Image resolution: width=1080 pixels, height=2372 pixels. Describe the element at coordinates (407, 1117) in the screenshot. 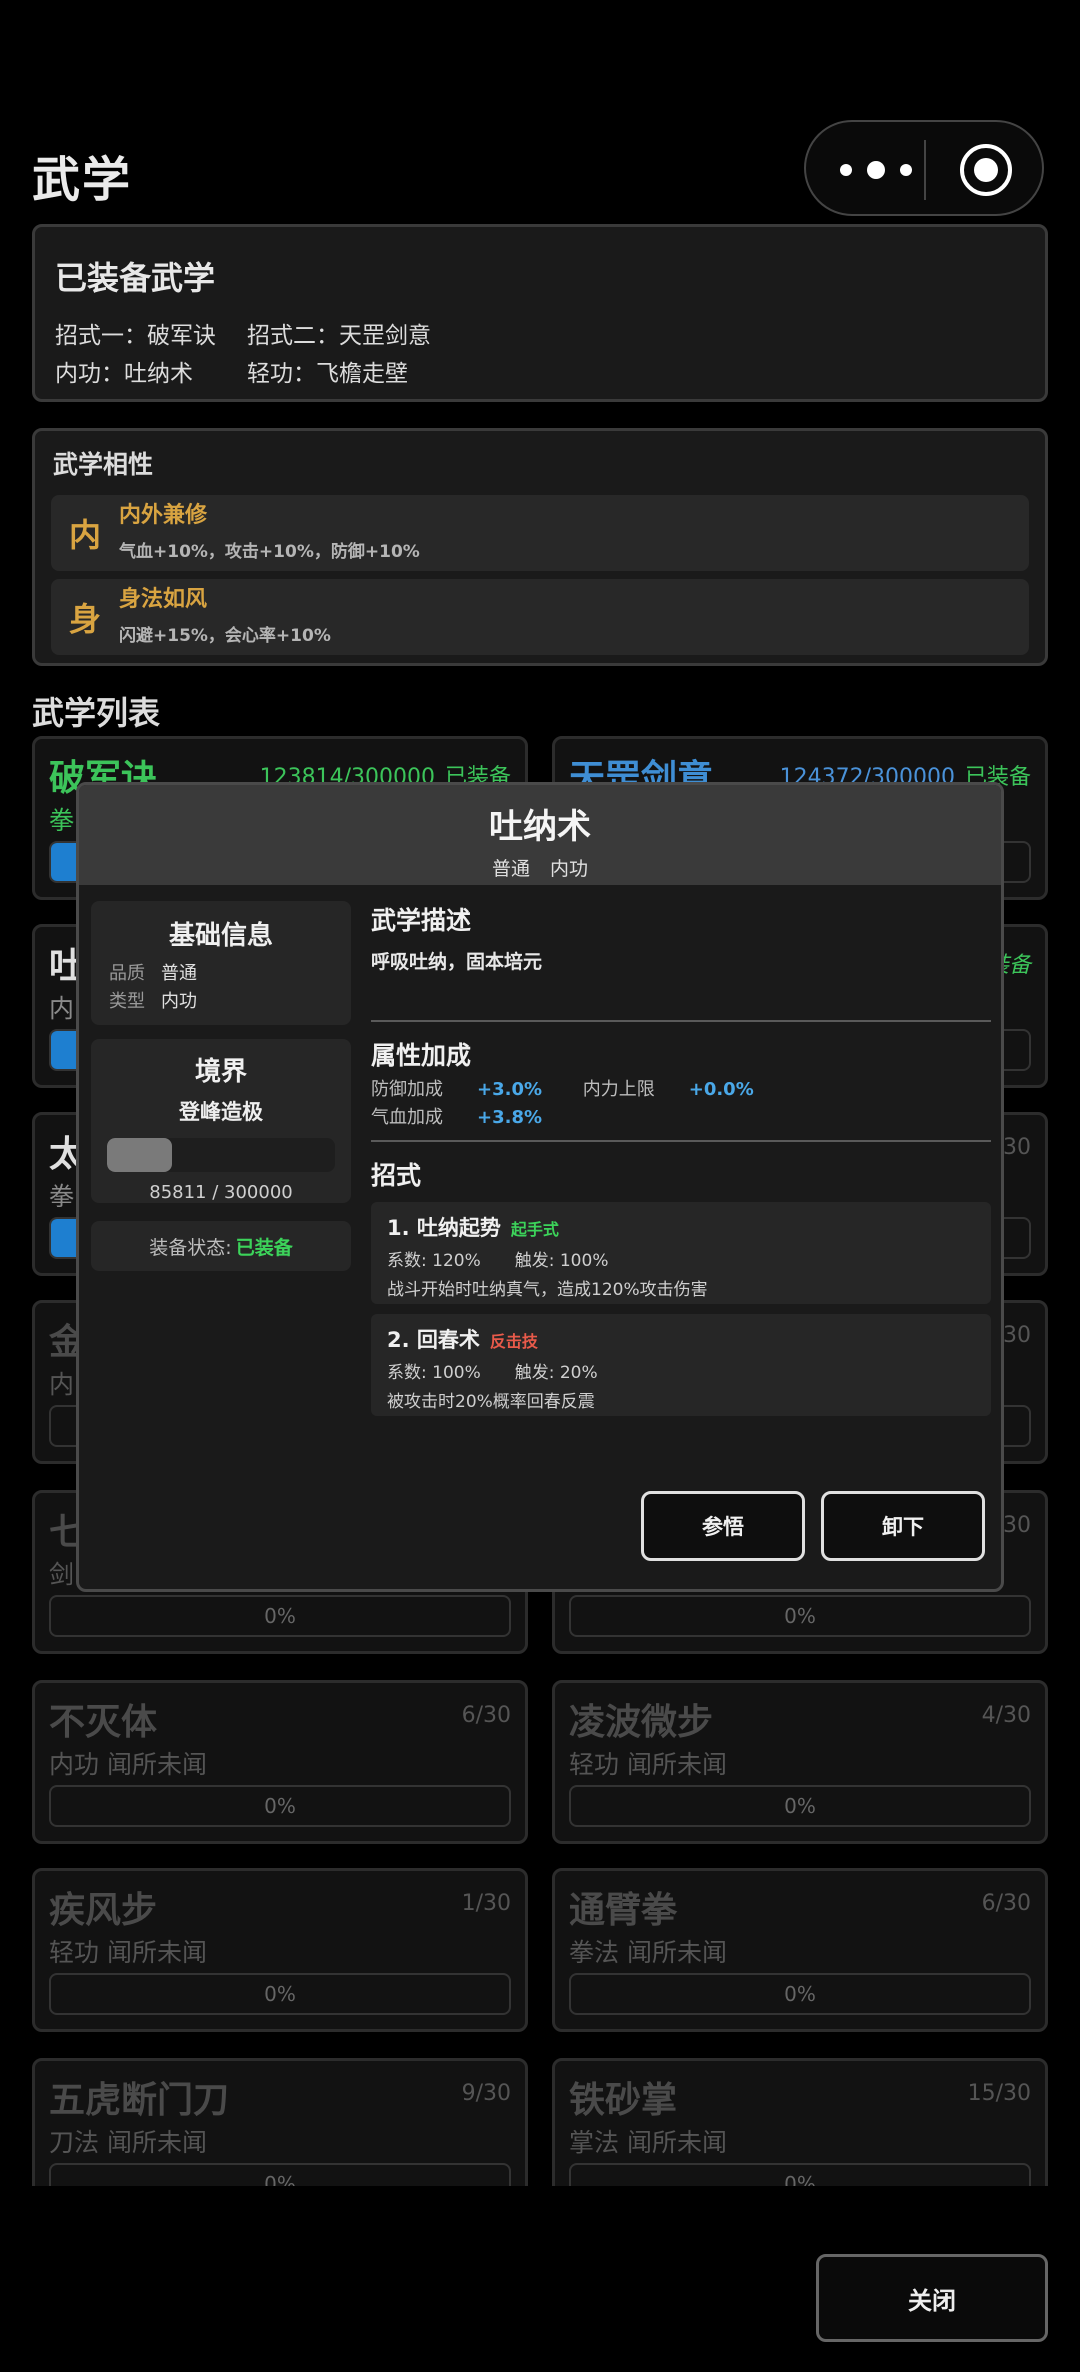

I see `hp-label: 气血加成` at that location.